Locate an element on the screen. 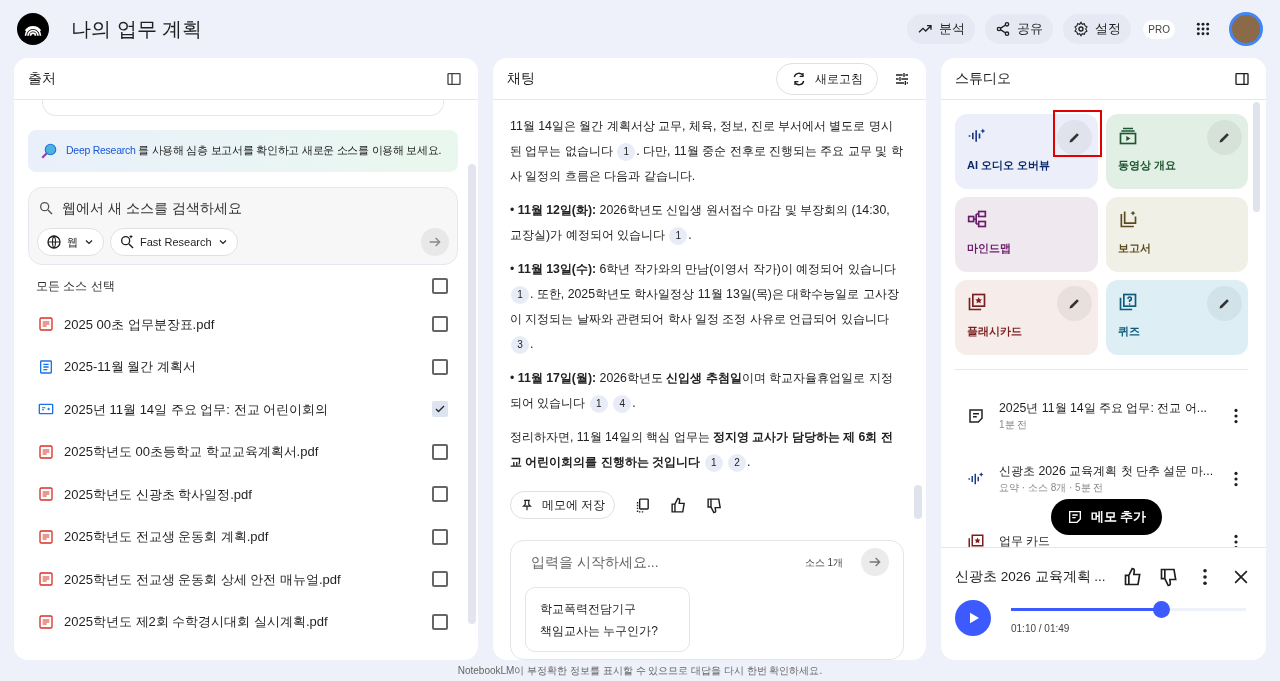 The height and width of the screenshot is (681, 1280). mind-map-icon is located at coordinates (977, 219).